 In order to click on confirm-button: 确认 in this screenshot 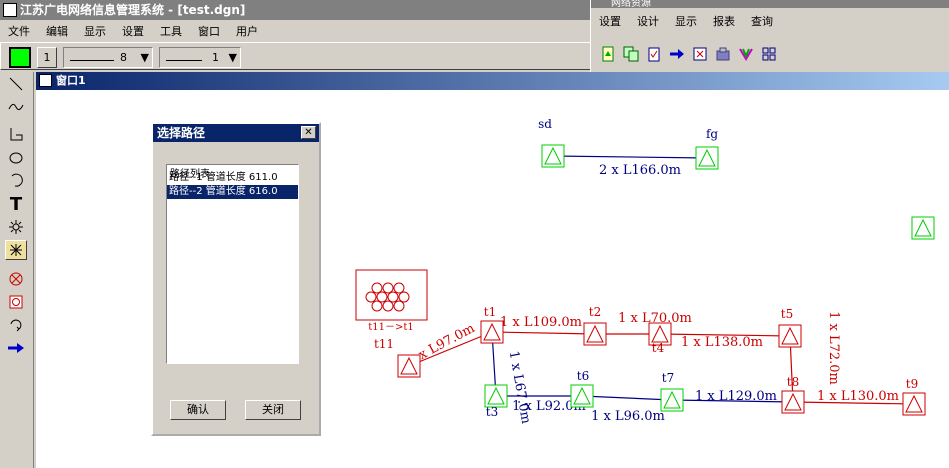, I will do `click(198, 410)`.